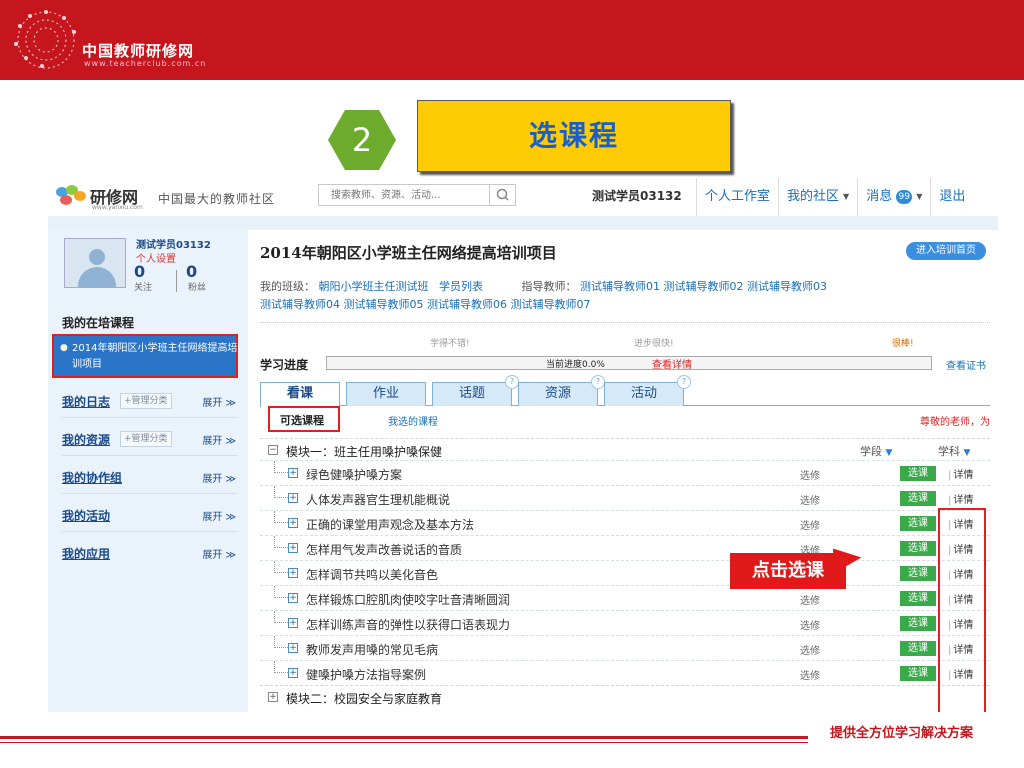 This screenshot has width=1024, height=768. Describe the element at coordinates (647, 390) in the screenshot. I see `tab-activities: 活动?` at that location.